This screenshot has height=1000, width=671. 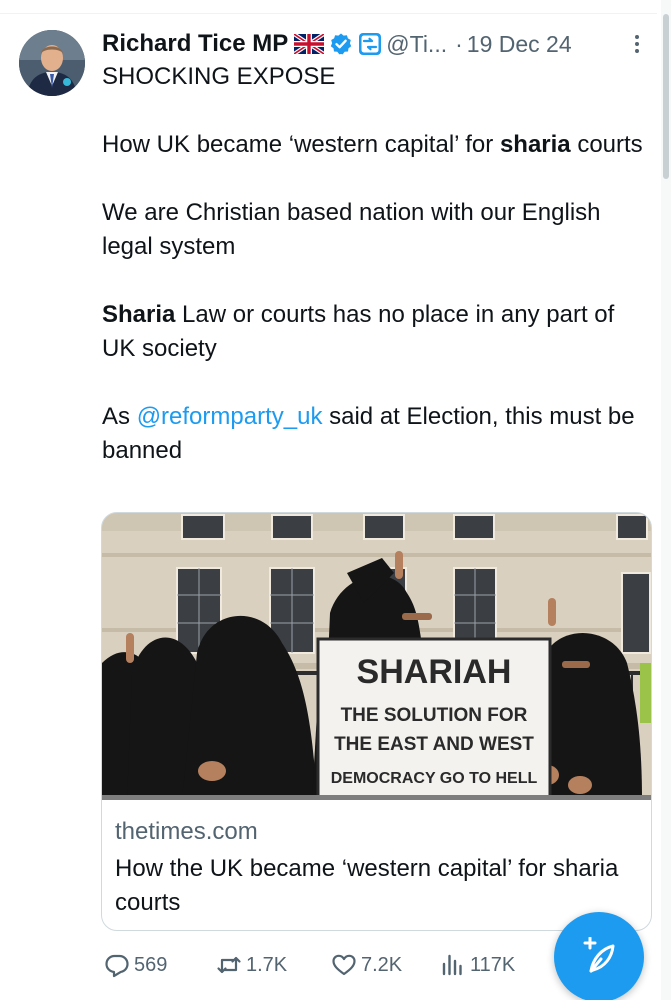 I want to click on text-bold-segment: sharia, so click(x=535, y=144).